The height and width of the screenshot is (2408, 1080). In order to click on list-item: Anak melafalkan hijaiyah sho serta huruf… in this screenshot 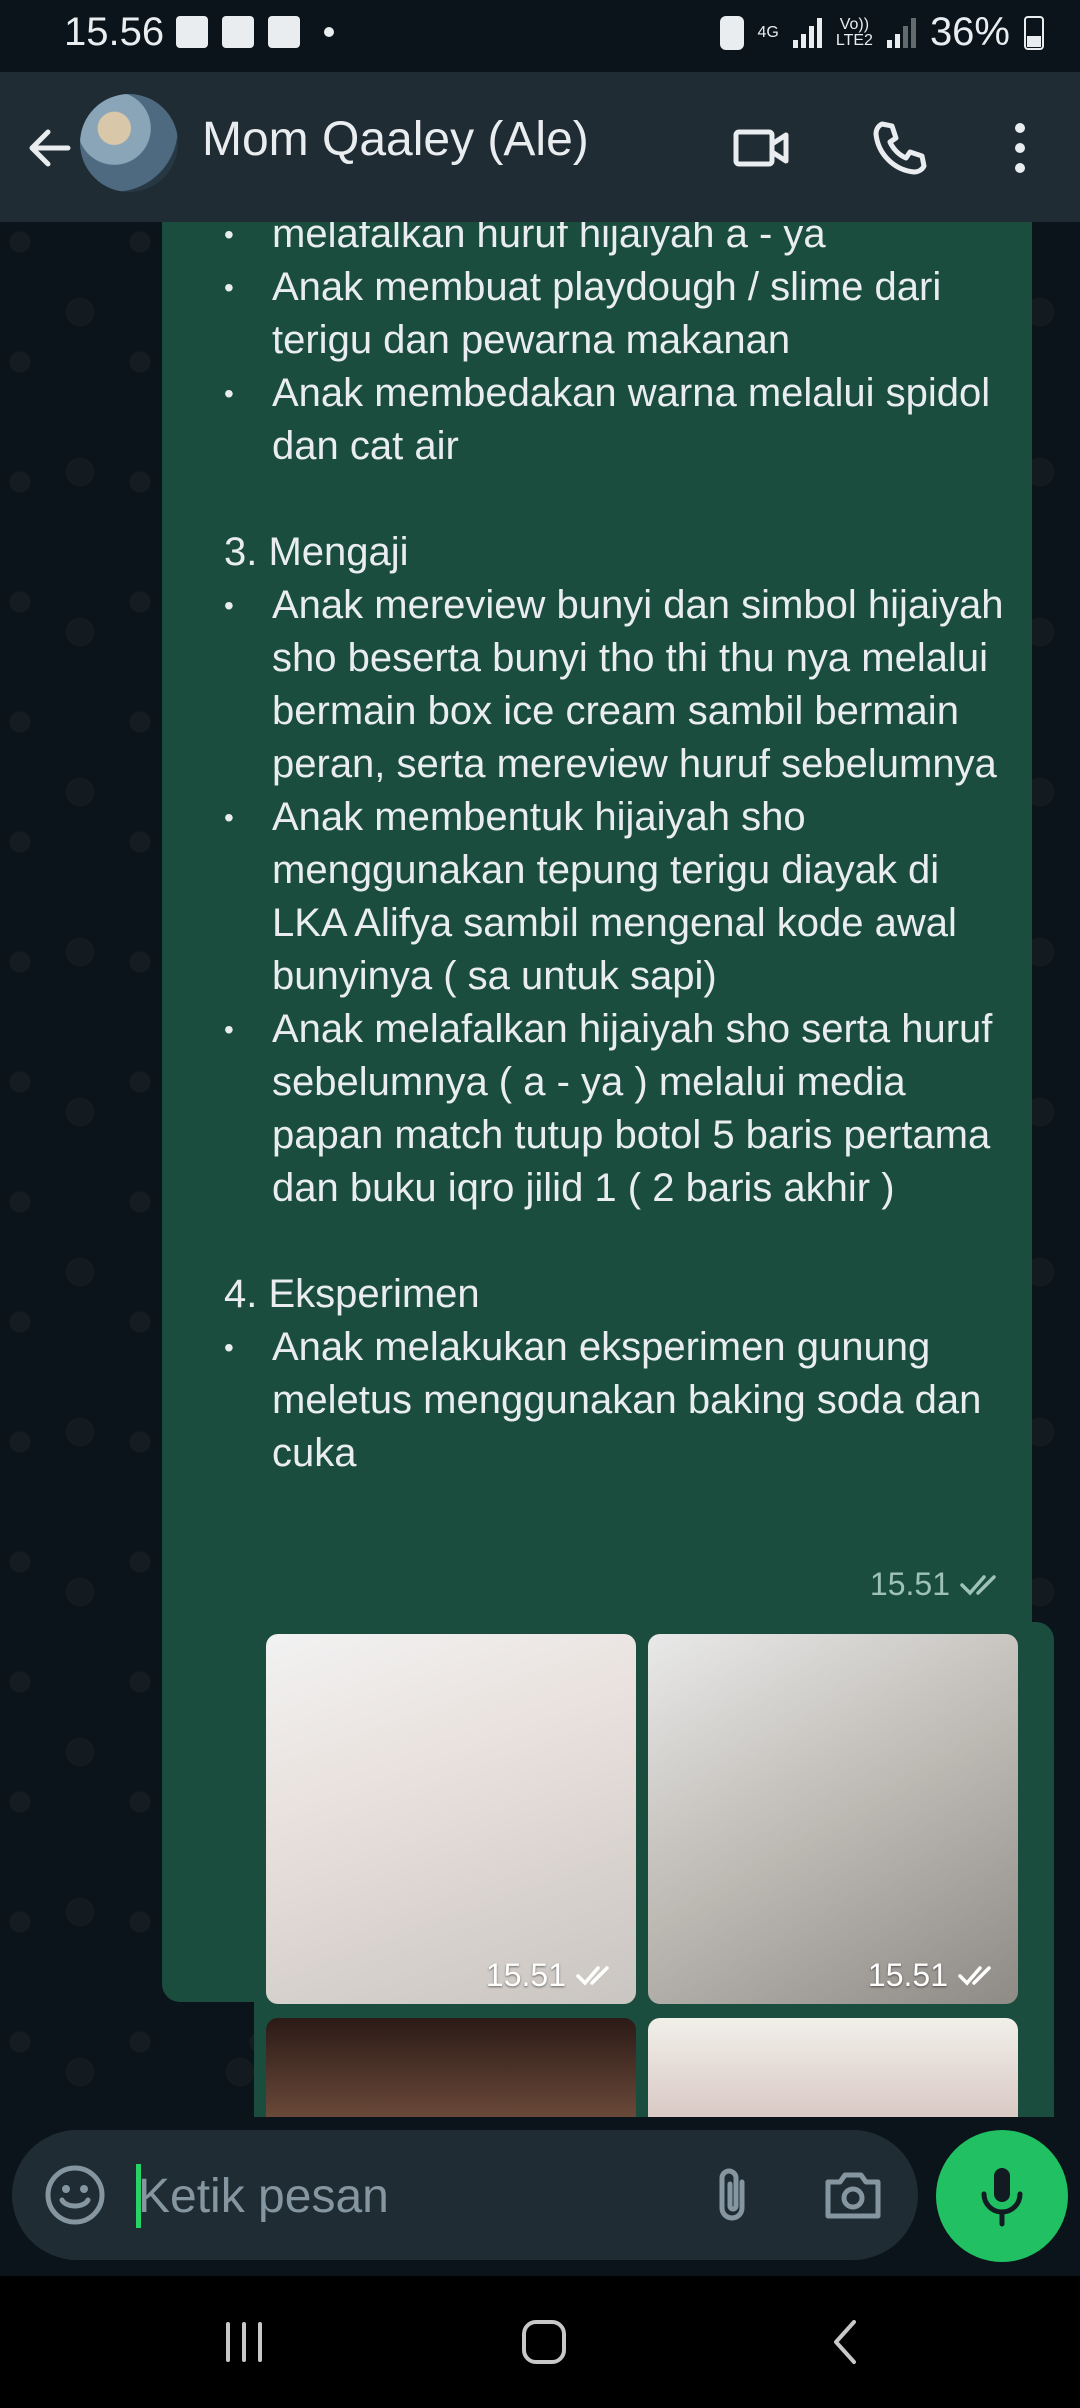, I will do `click(614, 1109)`.